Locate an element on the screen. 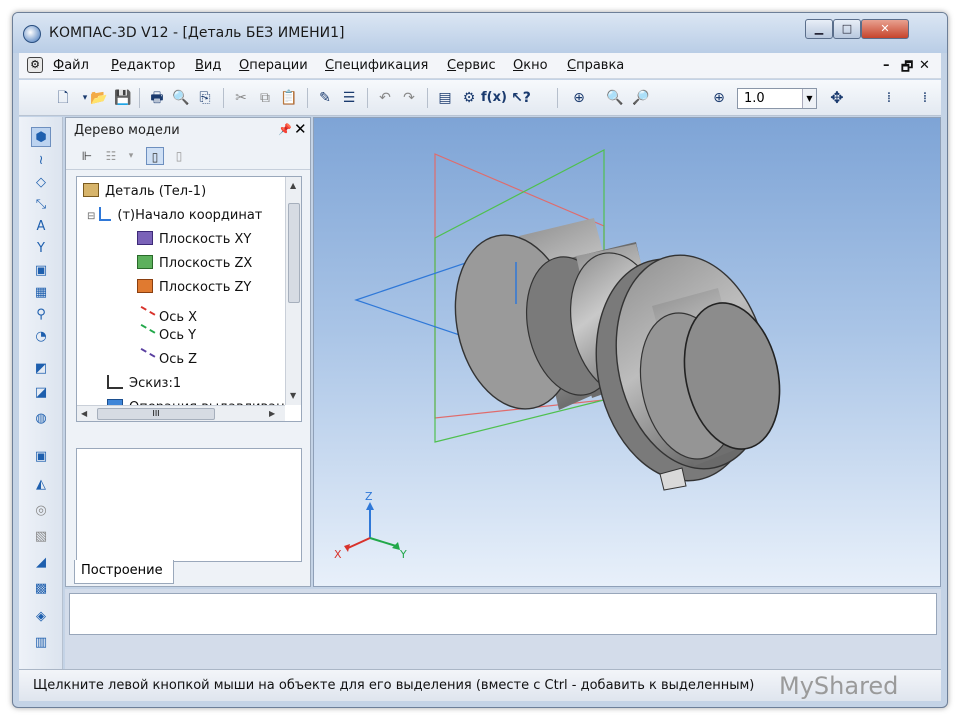 This screenshot has width=960, height=720. tree-node-label: Эскиз:1 is located at coordinates (155, 383).